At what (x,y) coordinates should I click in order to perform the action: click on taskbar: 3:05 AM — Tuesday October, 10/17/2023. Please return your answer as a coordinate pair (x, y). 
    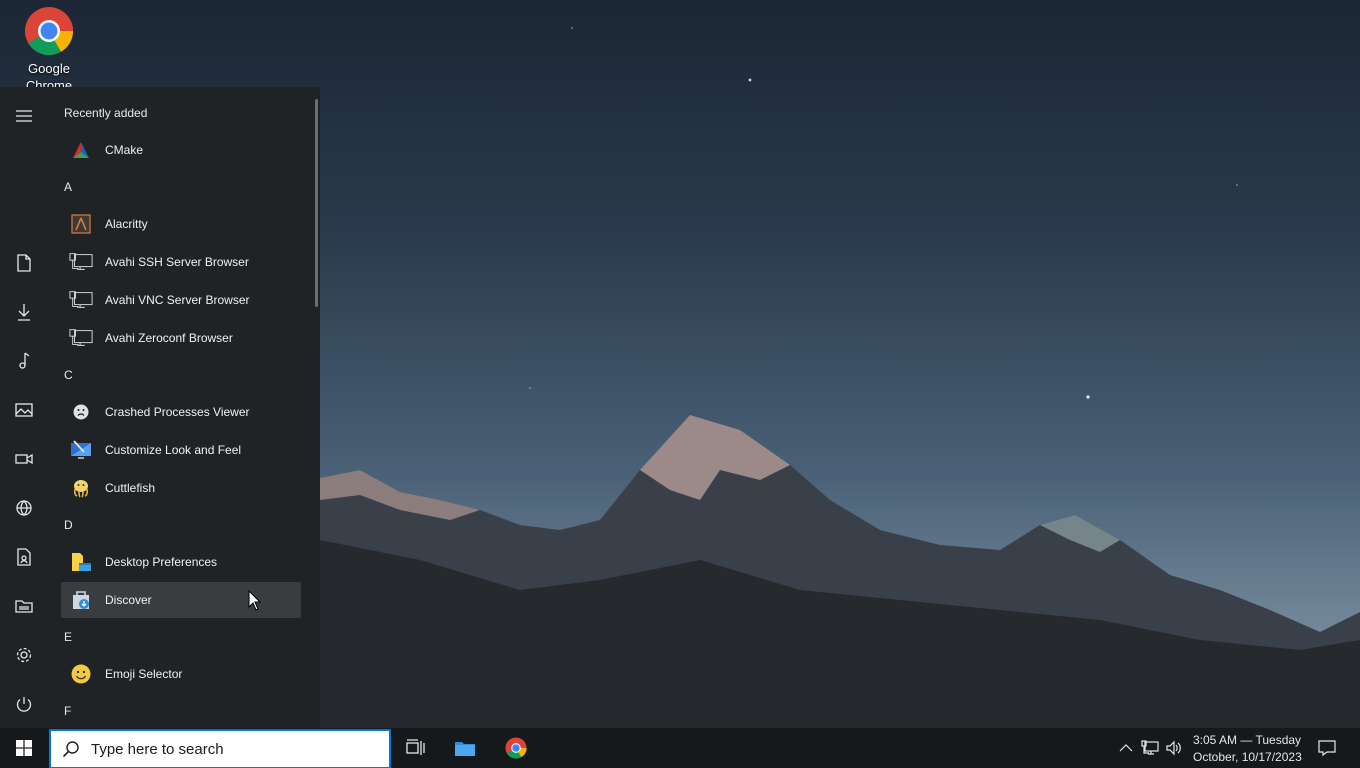
    Looking at the image, I should click on (680, 748).